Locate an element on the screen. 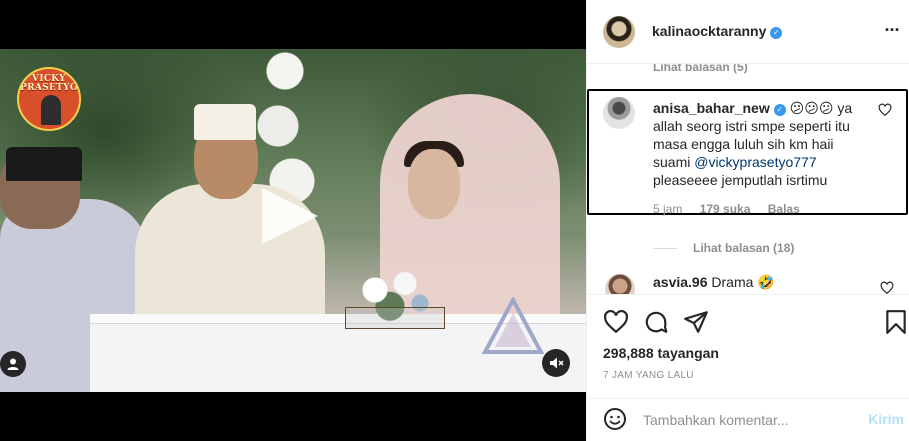 The image size is (909, 441). emoji-icon is located at coordinates (615, 419).